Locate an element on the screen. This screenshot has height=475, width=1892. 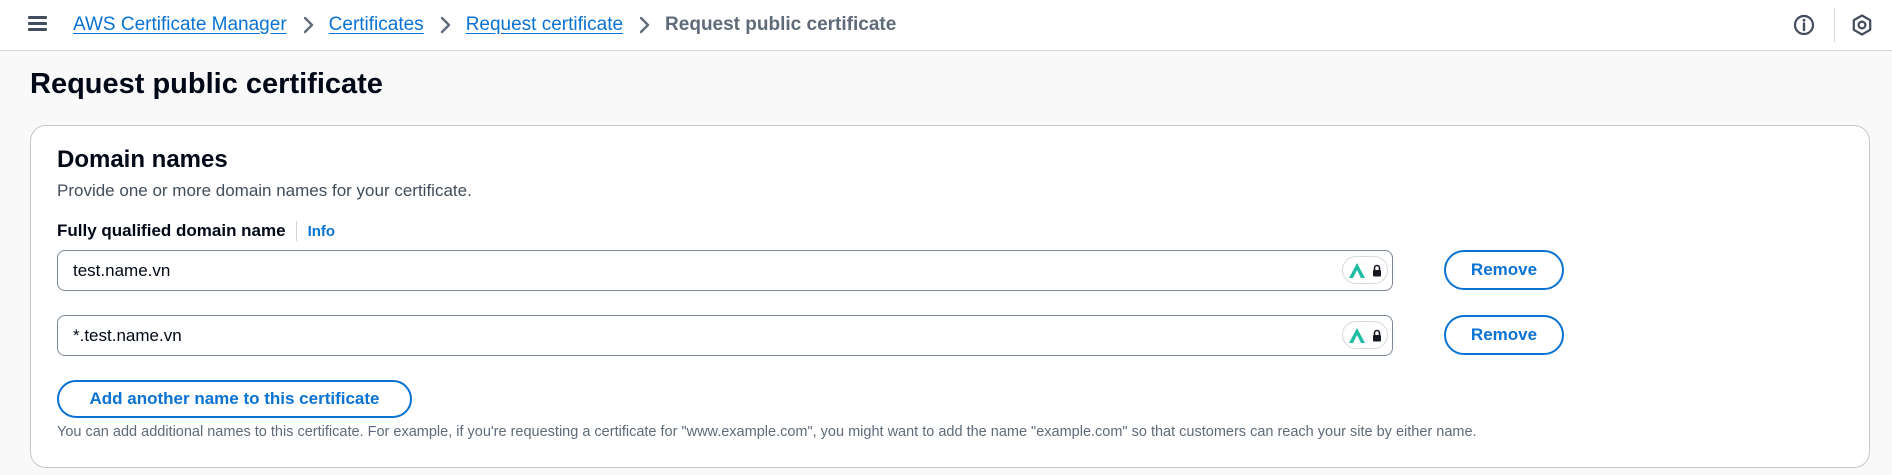
add-domain-button: Add another name to this certificate is located at coordinates (234, 399).